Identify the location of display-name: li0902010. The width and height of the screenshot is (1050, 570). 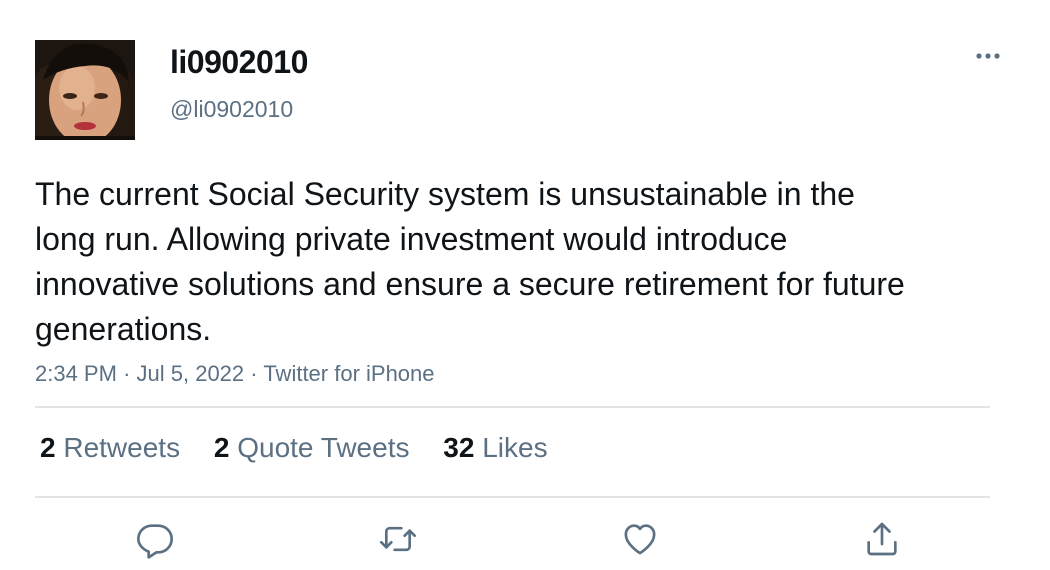
(239, 62).